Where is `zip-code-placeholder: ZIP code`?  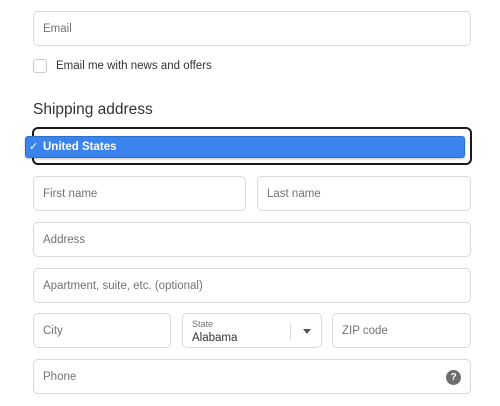
zip-code-placeholder: ZIP code is located at coordinates (365, 330).